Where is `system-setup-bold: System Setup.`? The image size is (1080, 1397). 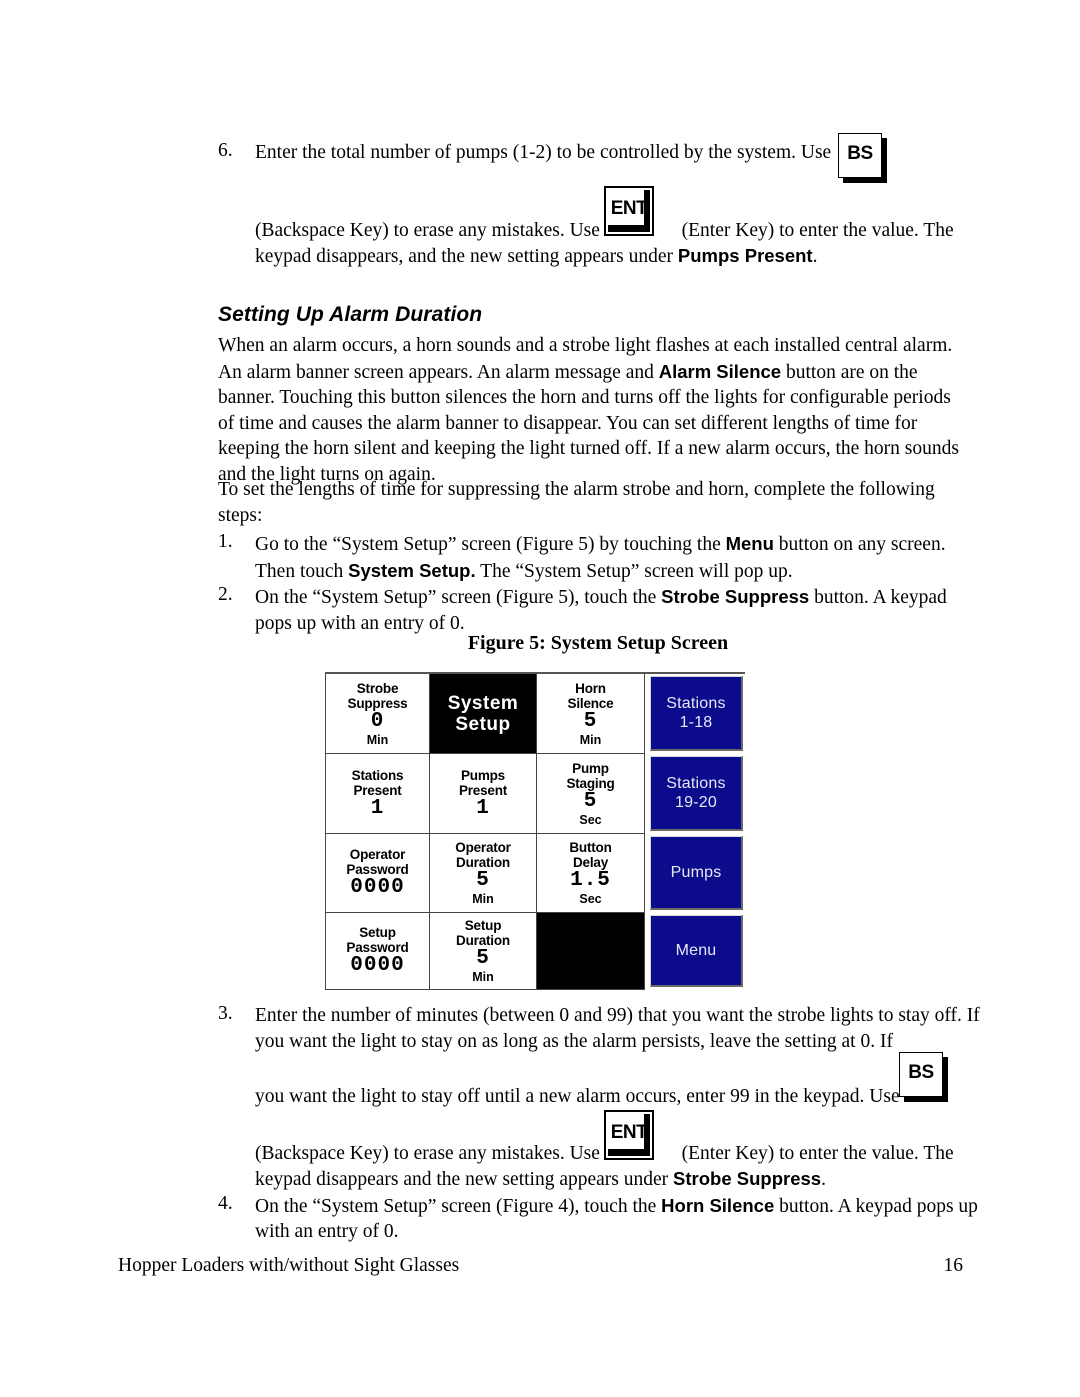 system-setup-bold: System Setup. is located at coordinates (412, 570).